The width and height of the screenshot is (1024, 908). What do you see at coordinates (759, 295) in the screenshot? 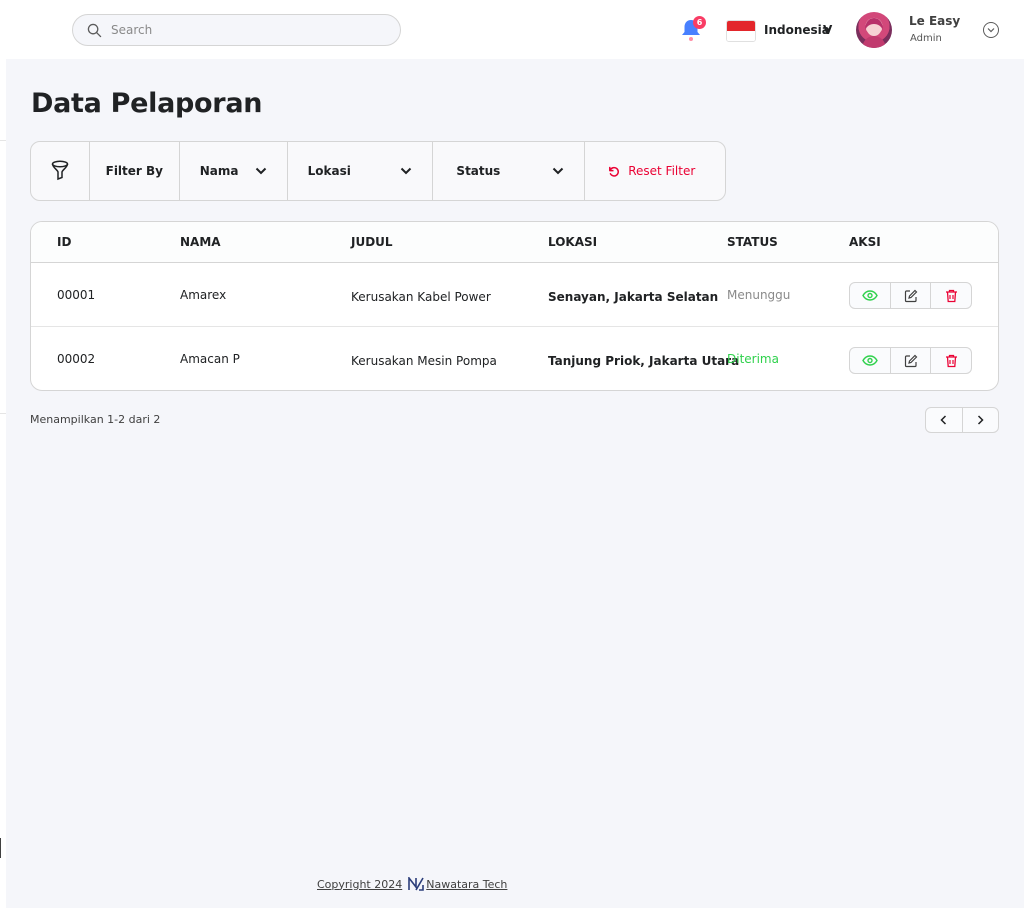
I see `status-badge: Menunggu` at bounding box center [759, 295].